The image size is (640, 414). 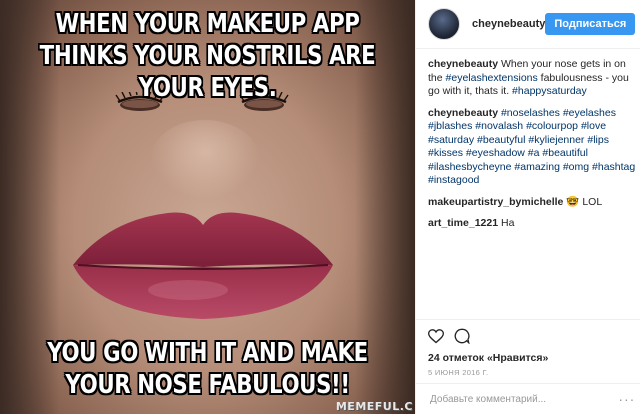 I want to click on comment-item: makeupartistry_bymichelle 🤓 LOL, so click(x=531, y=203).